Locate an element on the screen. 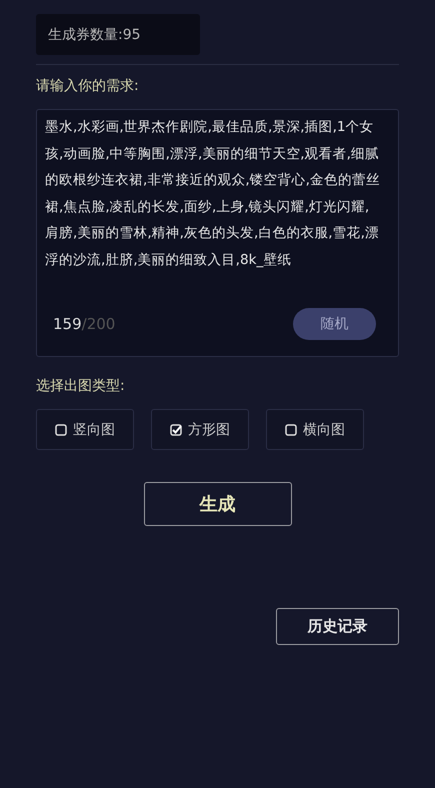 The width and height of the screenshot is (435, 788). random-button: 随机 is located at coordinates (334, 324).